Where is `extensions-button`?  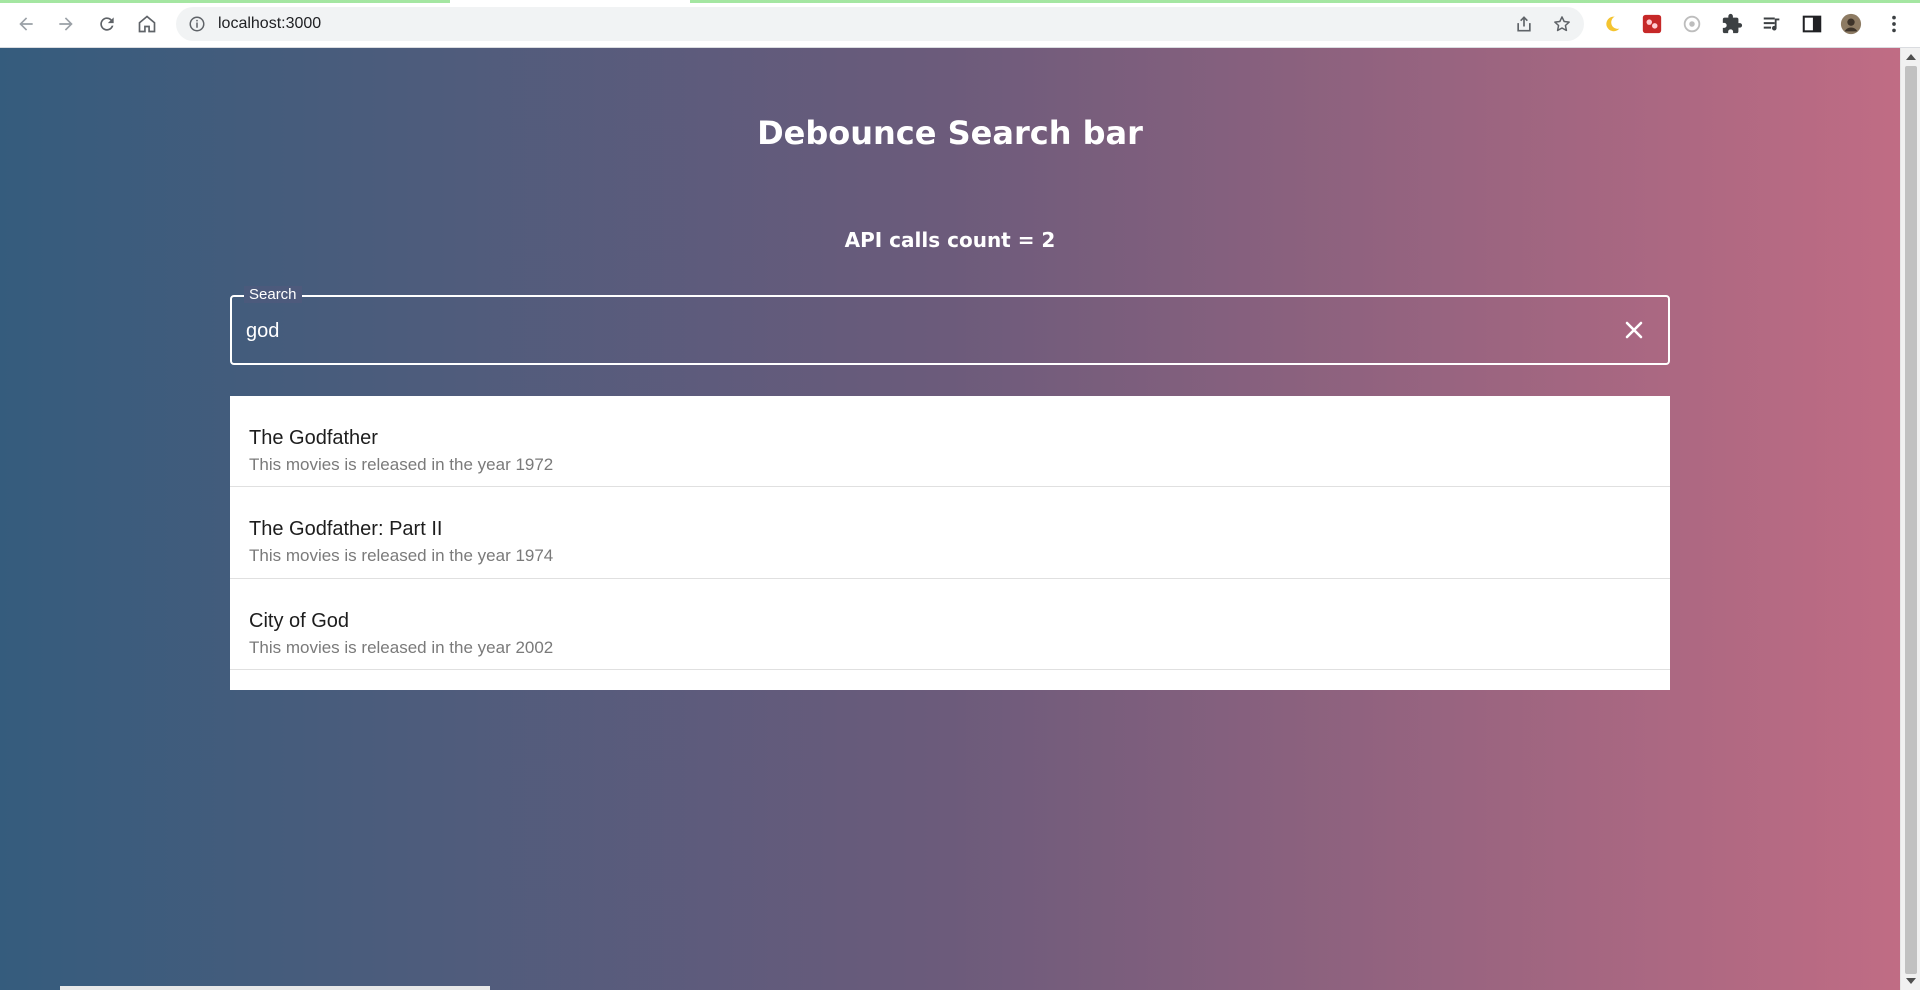 extensions-button is located at coordinates (1732, 24).